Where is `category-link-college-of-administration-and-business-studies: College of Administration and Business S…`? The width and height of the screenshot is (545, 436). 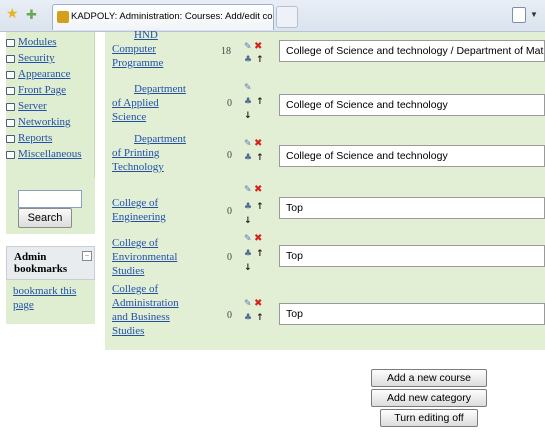
category-link-college-of-administration-and-business-studies: College of Administration and Business S… is located at coordinates (152, 310).